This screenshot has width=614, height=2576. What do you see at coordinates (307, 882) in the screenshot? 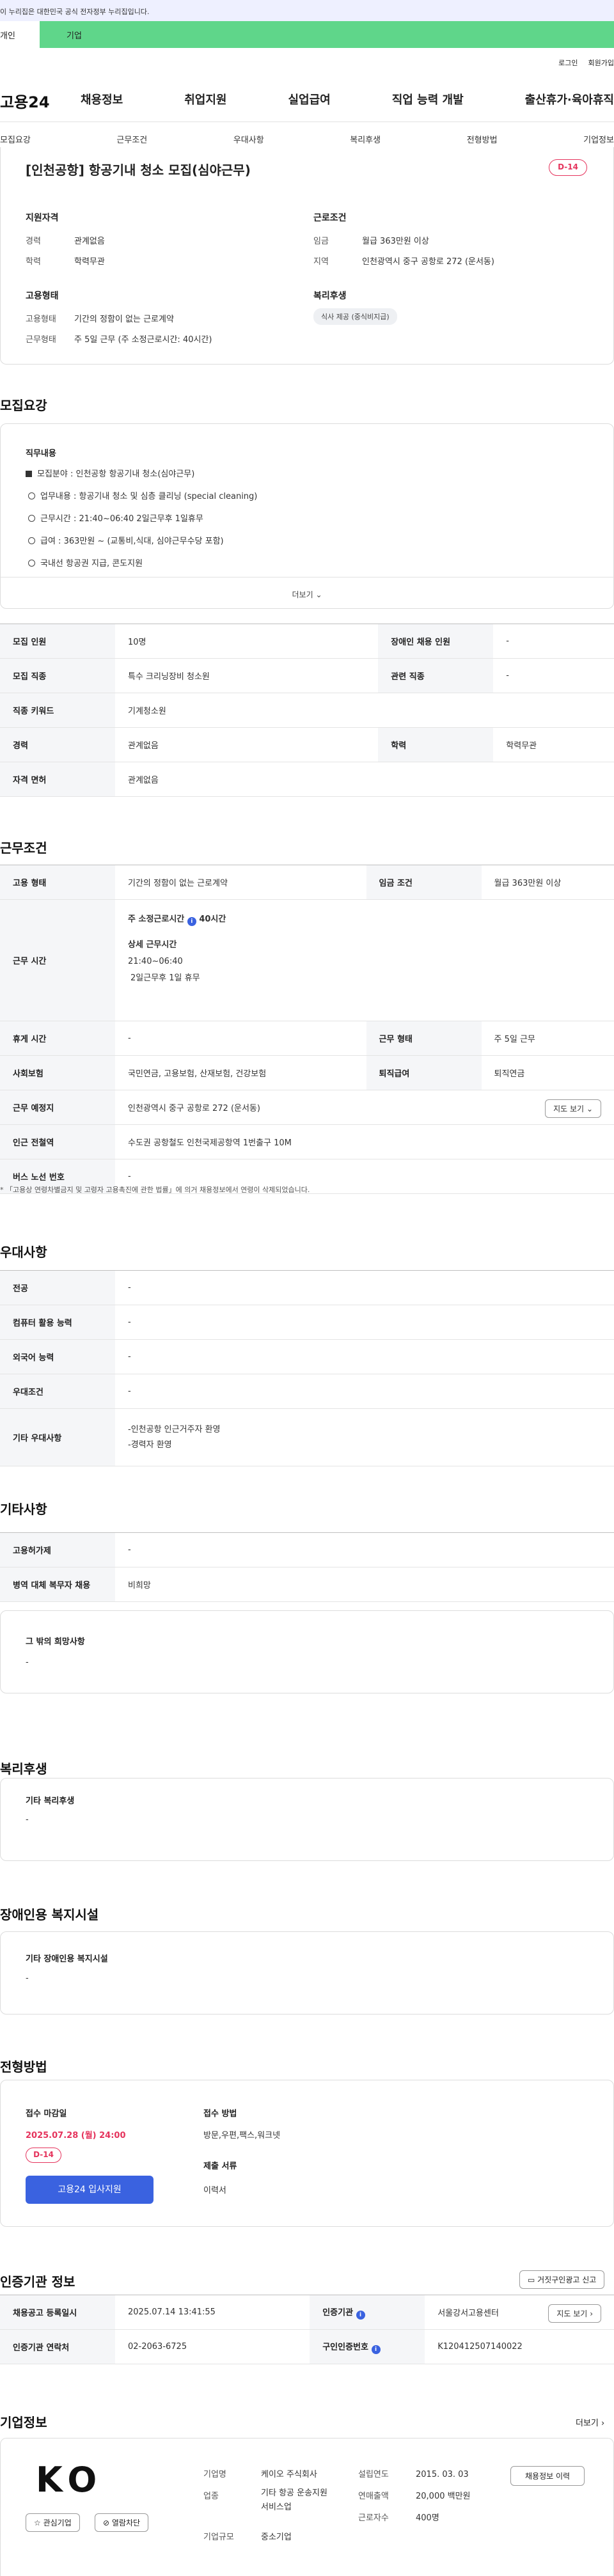
I see `table-row: 고용 형태 기간의 정함이 없는 근로계약 임금 조건 월급 363만원 이상` at bounding box center [307, 882].